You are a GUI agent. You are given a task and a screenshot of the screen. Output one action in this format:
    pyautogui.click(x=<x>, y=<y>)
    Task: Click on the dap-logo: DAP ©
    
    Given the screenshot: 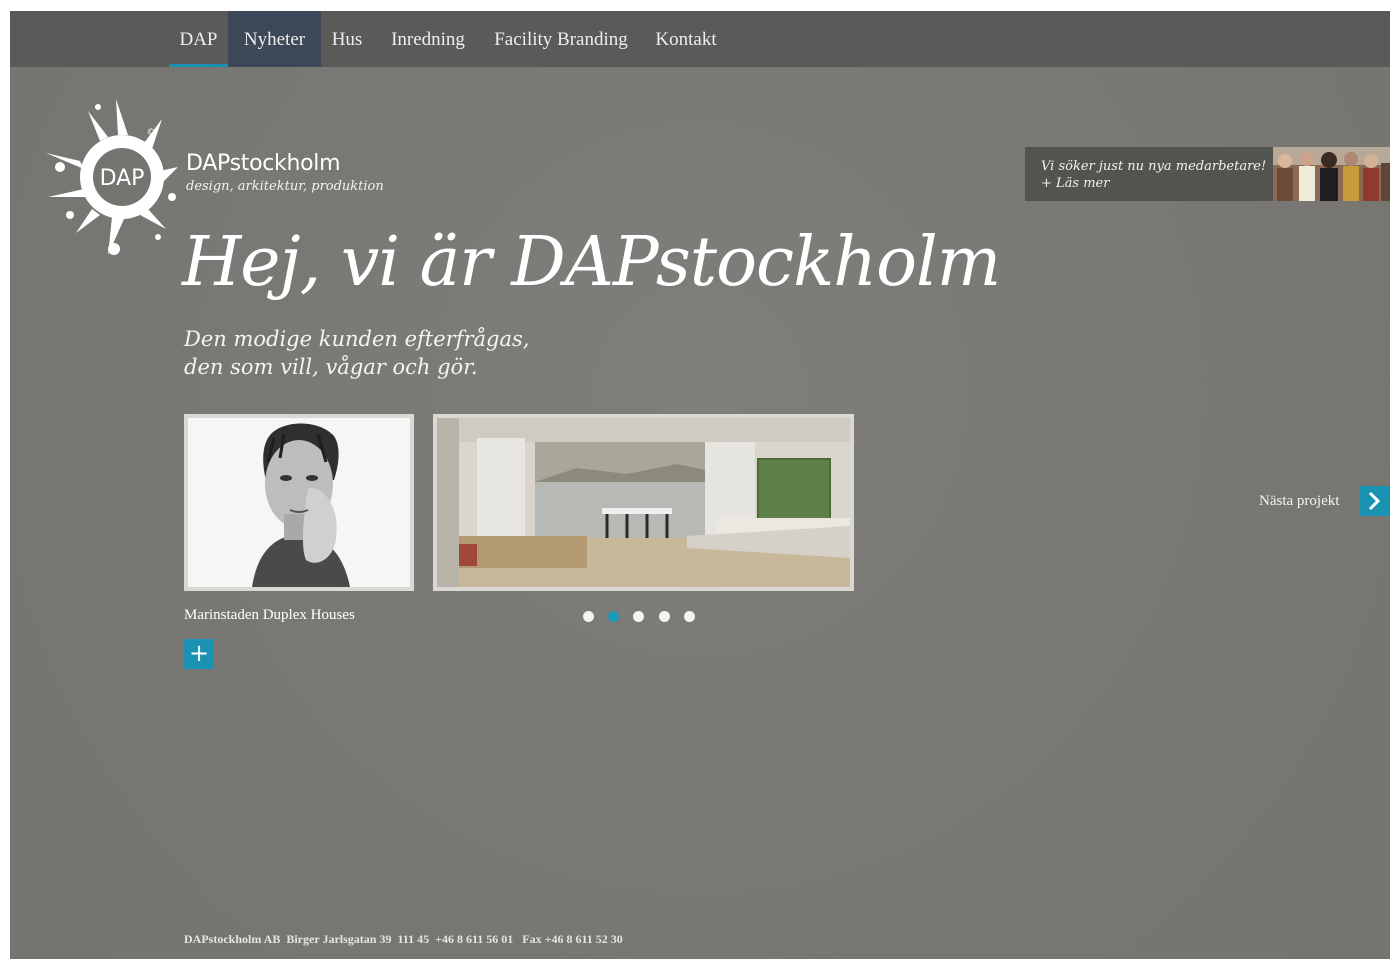 What is the action you would take?
    pyautogui.click(x=110, y=177)
    